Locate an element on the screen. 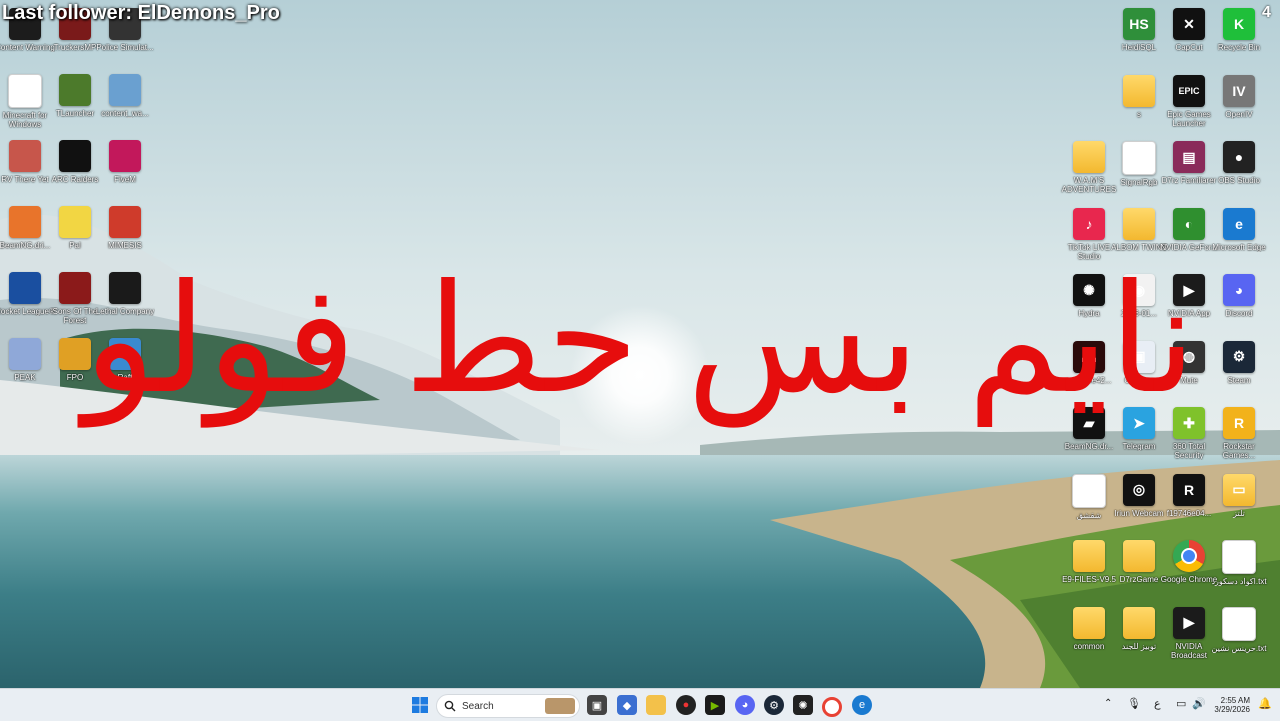 This screenshot has width=1280, height=721. widgets-icon: ◆ is located at coordinates (627, 705).